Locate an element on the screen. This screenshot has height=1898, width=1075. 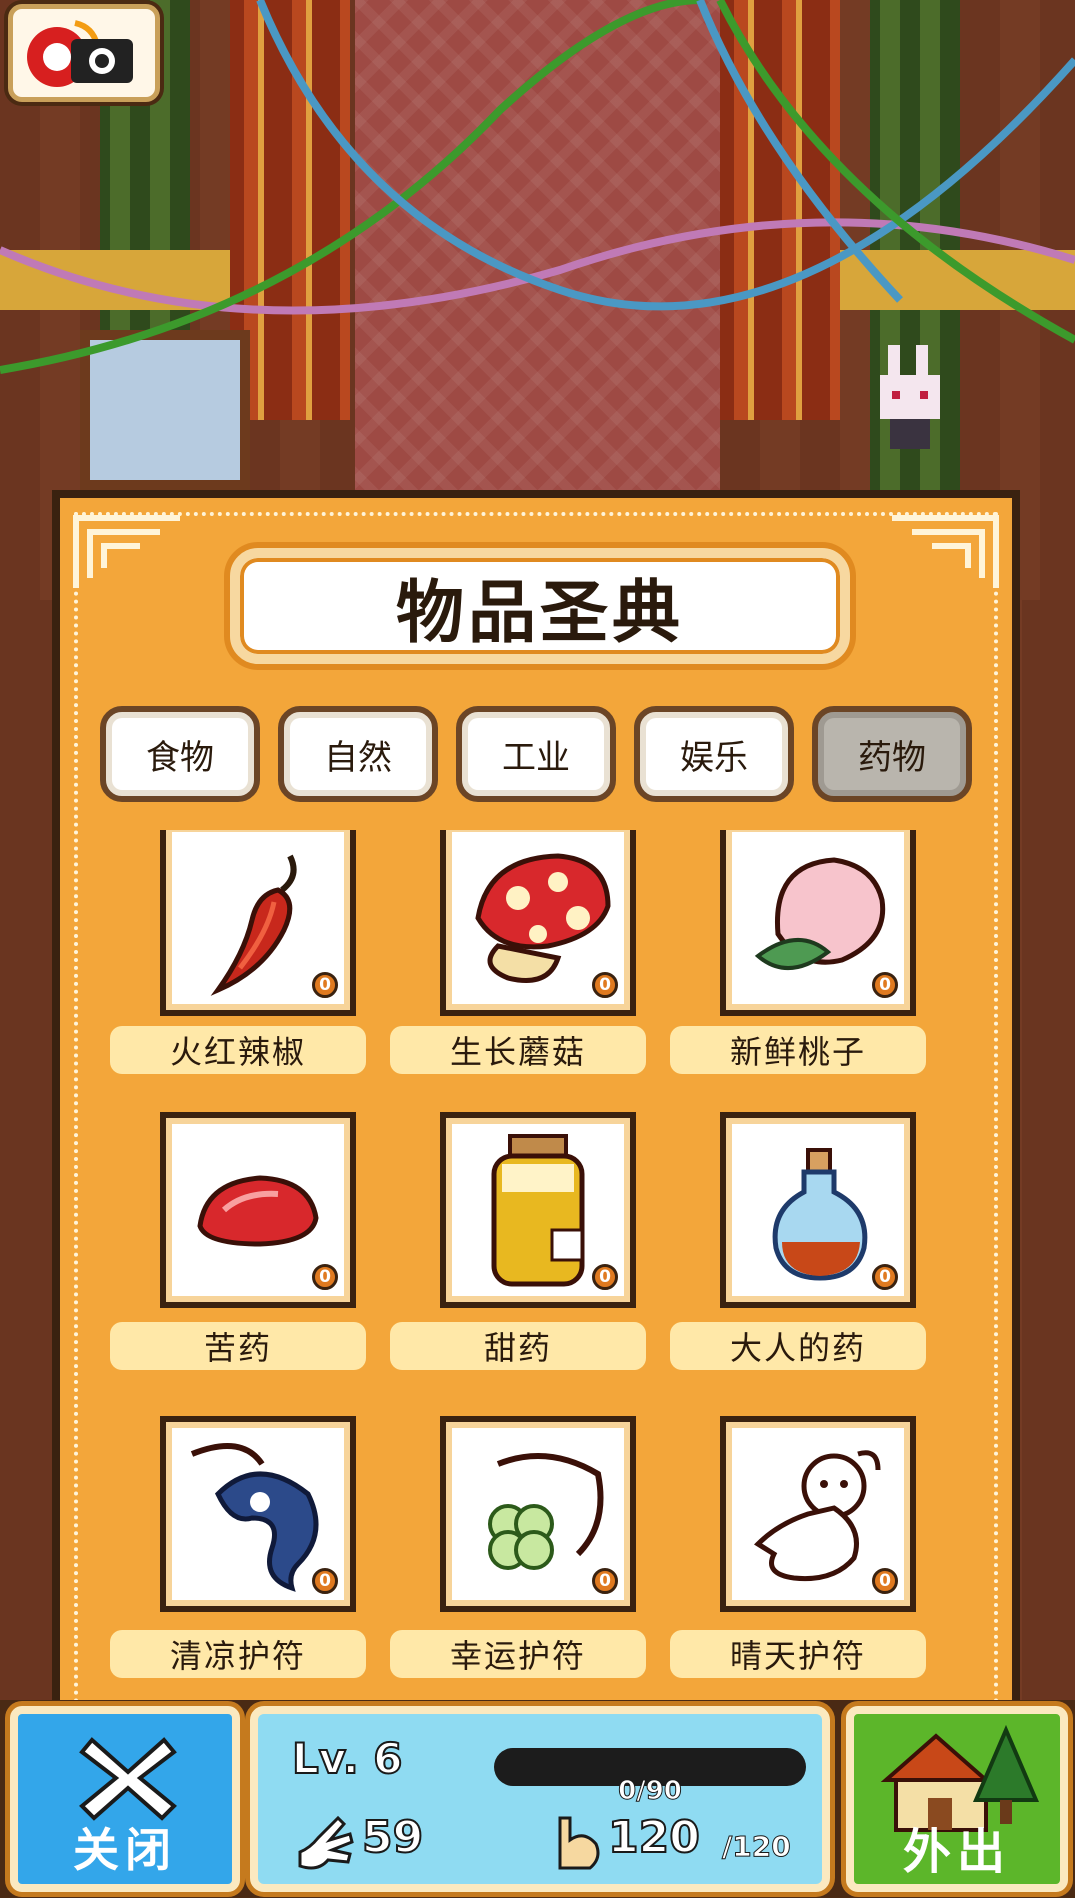
item-card-adult-medicine: 0 is located at coordinates (818, 1210).